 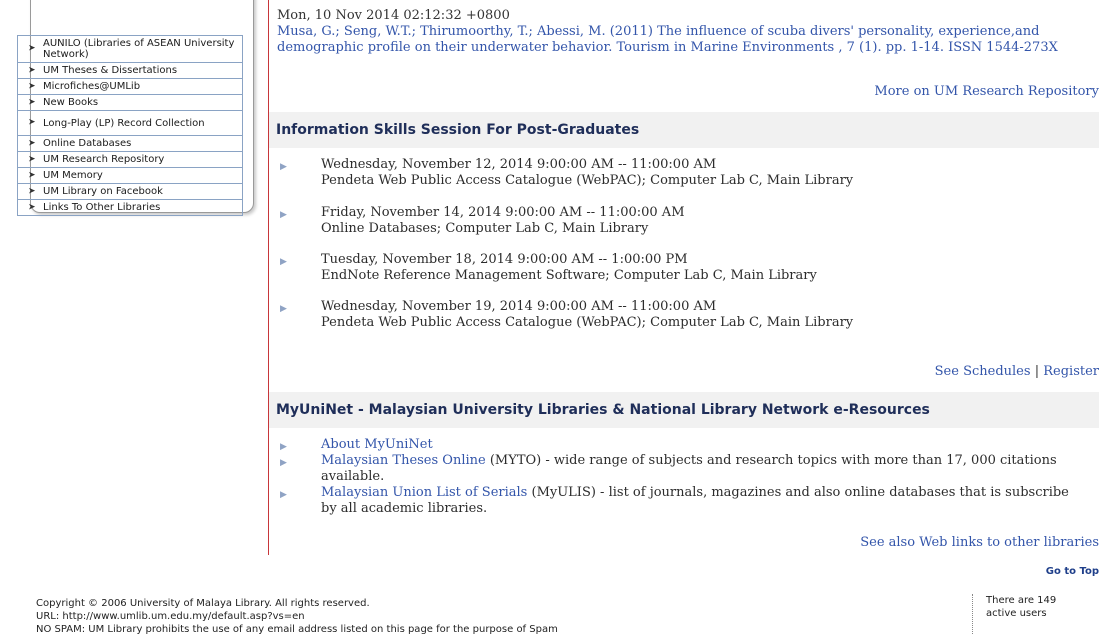 I want to click on sidebar-item: ➤ UM Research Repository, so click(x=130, y=160).